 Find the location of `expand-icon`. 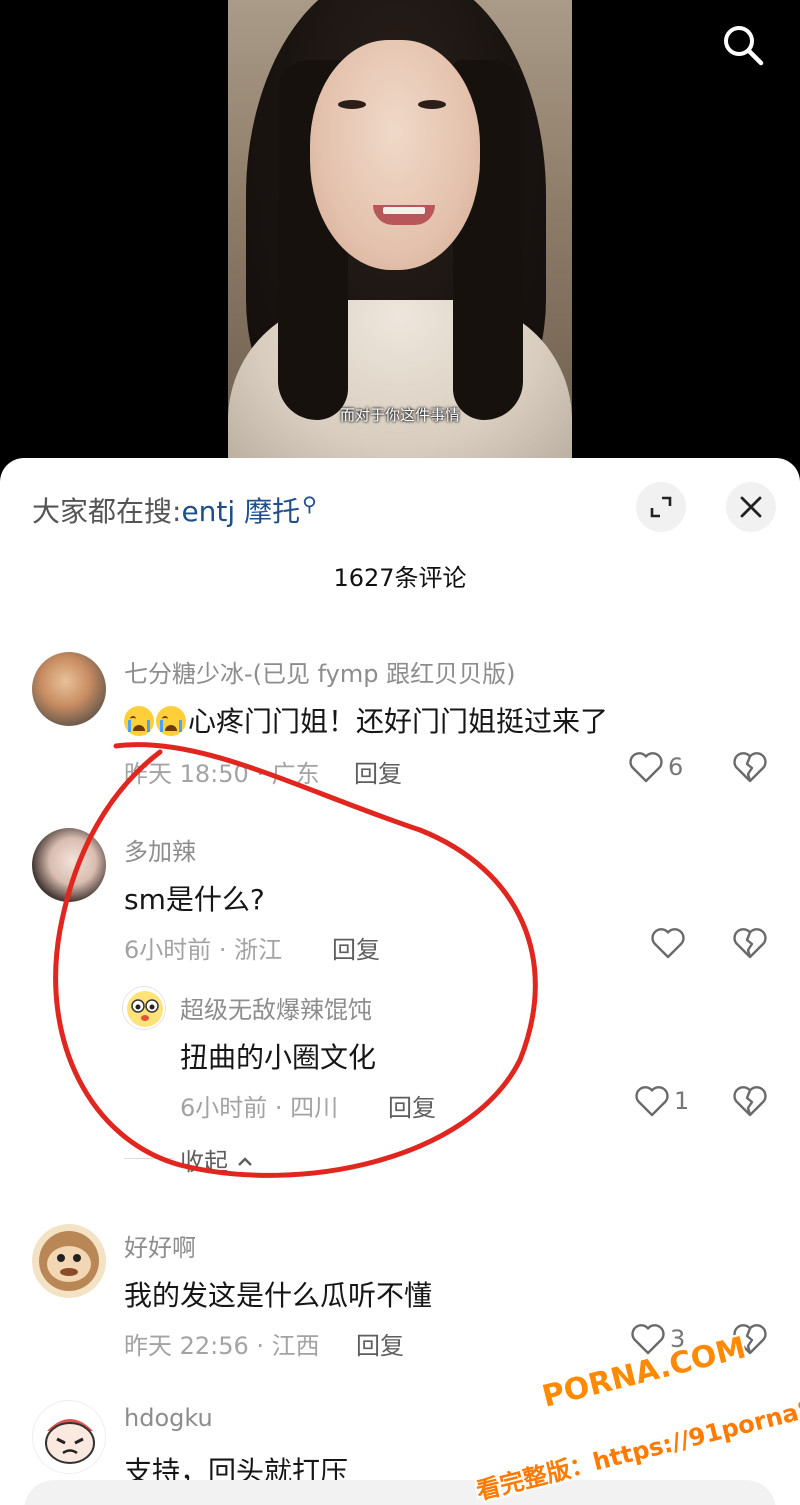

expand-icon is located at coordinates (661, 507).